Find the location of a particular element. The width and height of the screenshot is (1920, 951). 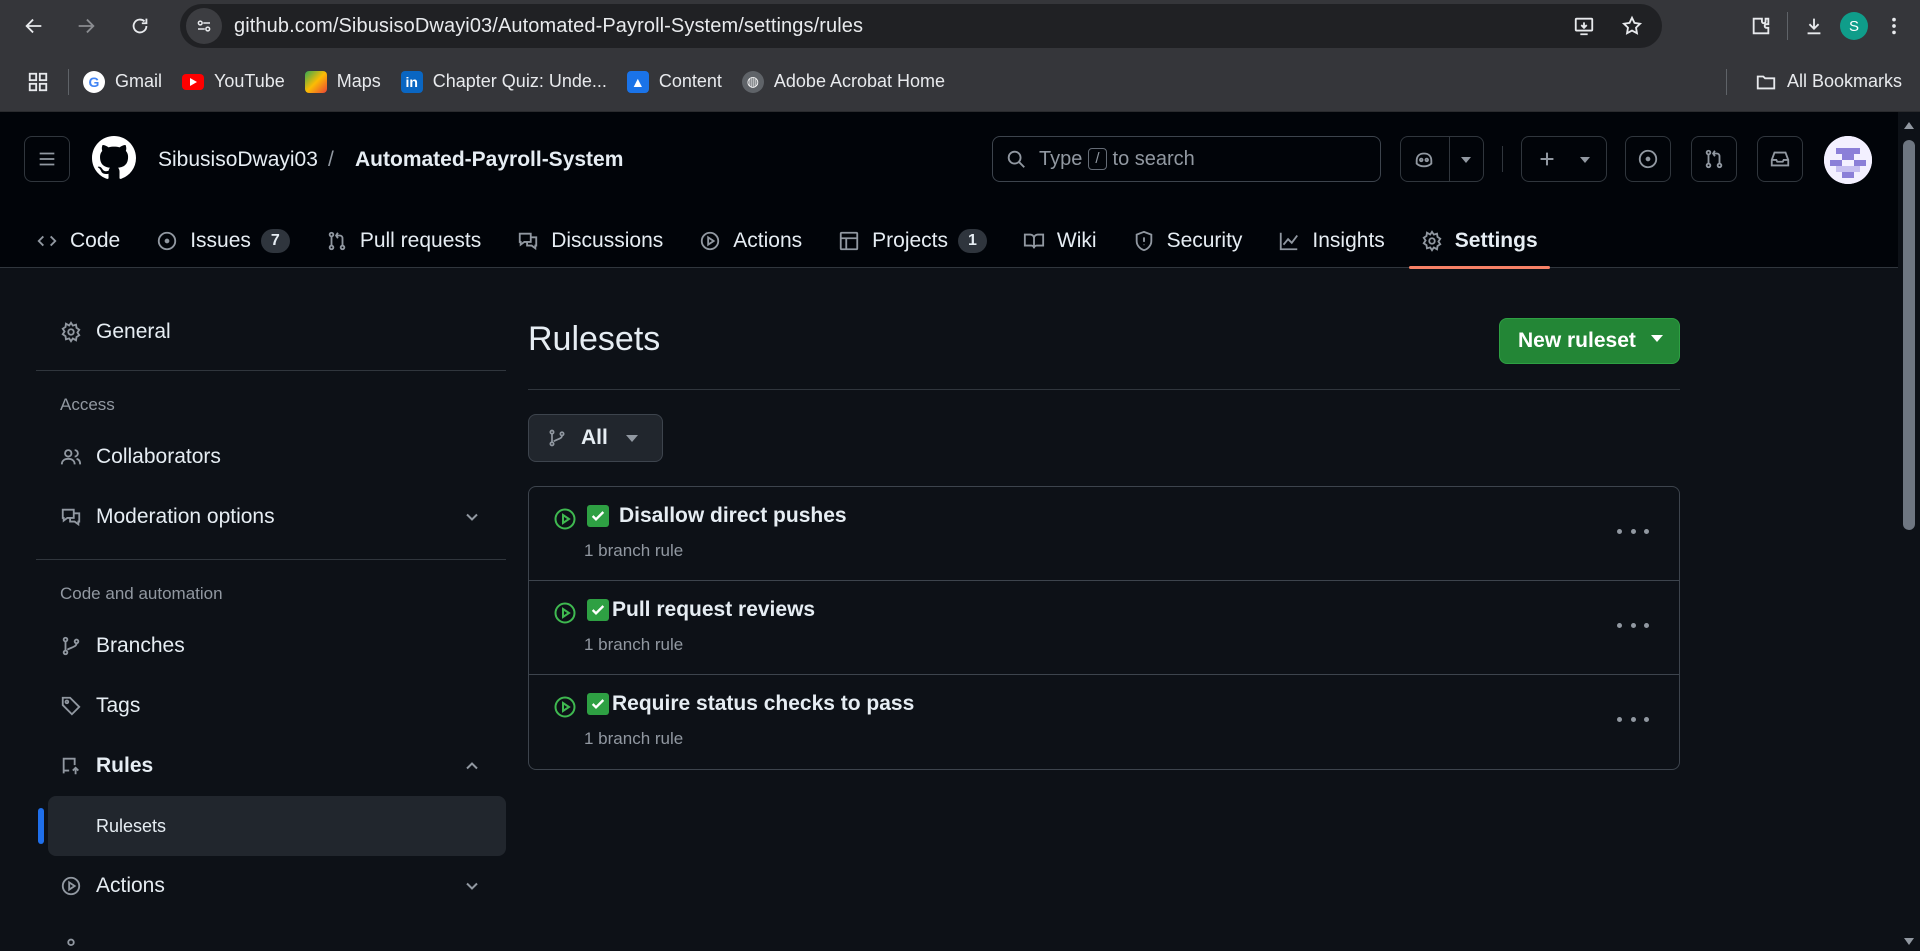

bookmark-adobe: ◍ Adobe Acrobat Home is located at coordinates (843, 82).